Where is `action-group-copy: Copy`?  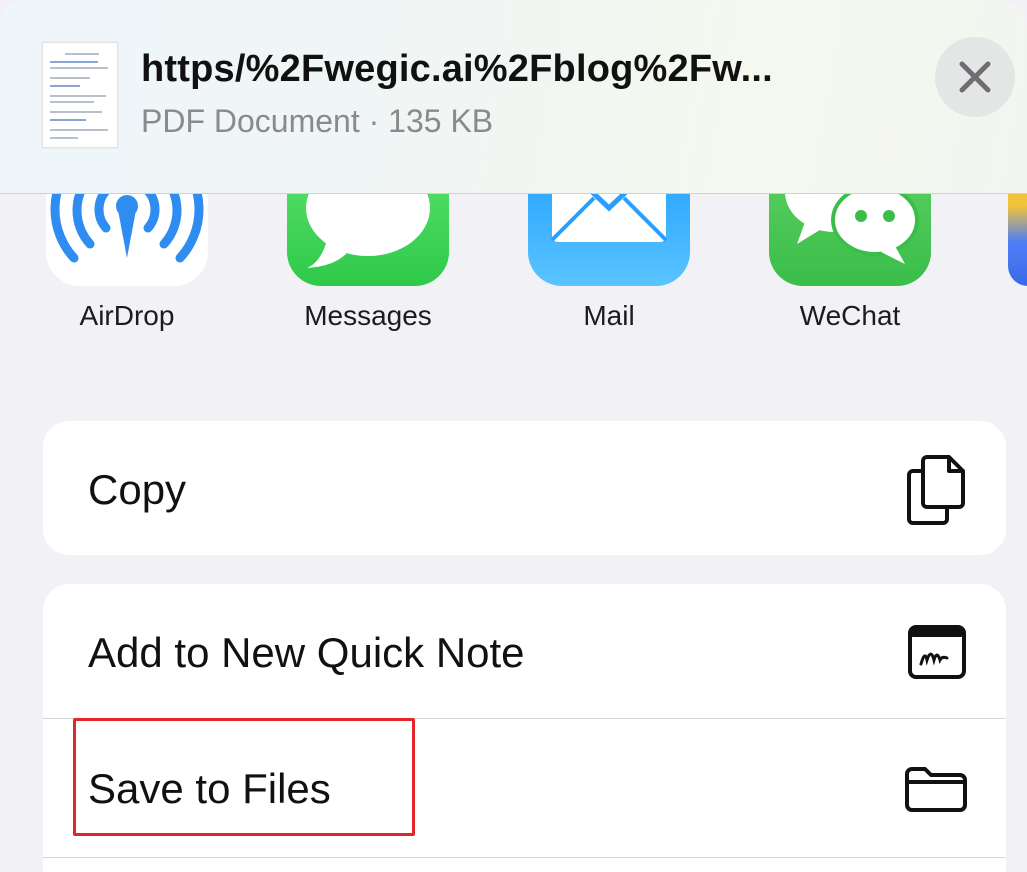 action-group-copy: Copy is located at coordinates (524, 488).